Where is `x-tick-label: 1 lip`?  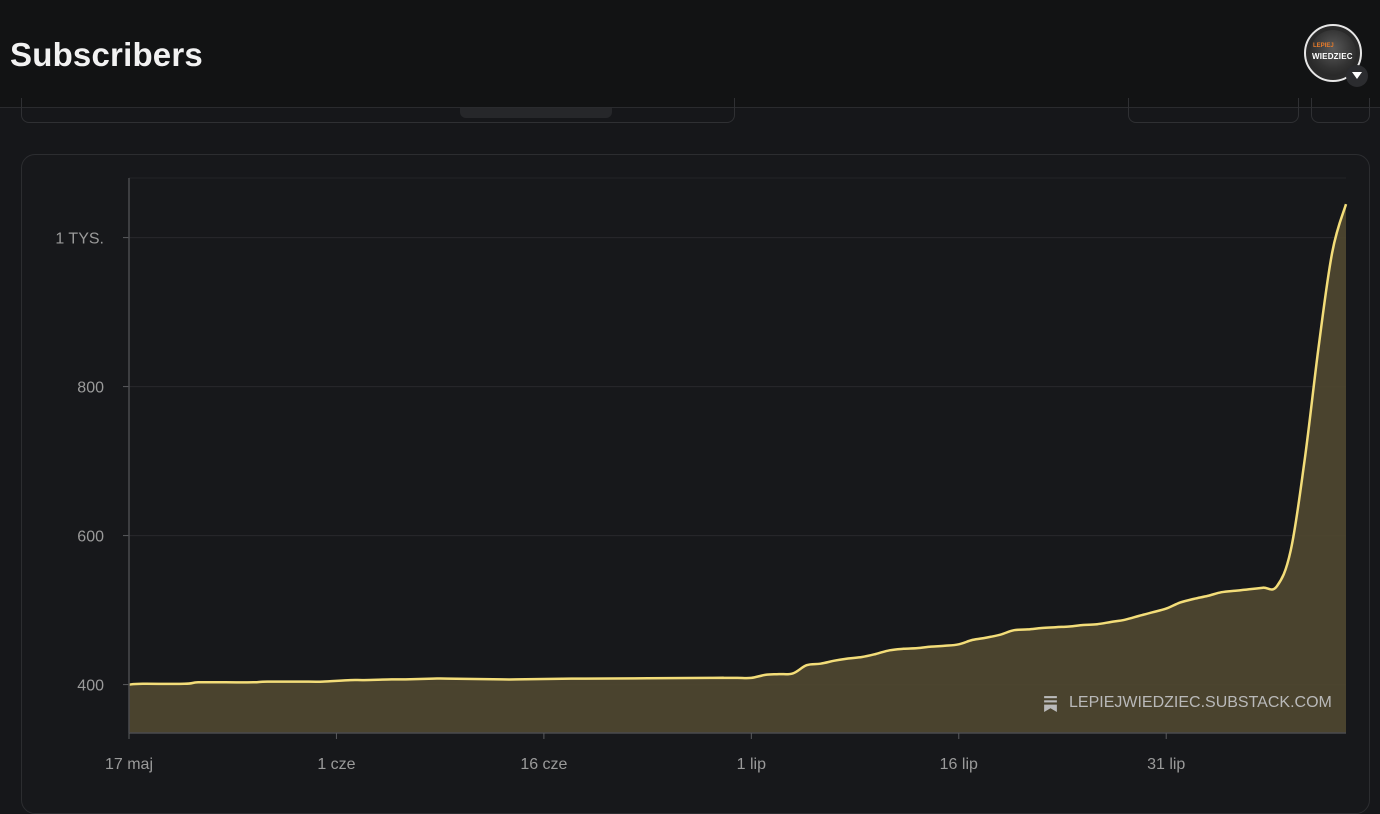
x-tick-label: 1 lip is located at coordinates (751, 764).